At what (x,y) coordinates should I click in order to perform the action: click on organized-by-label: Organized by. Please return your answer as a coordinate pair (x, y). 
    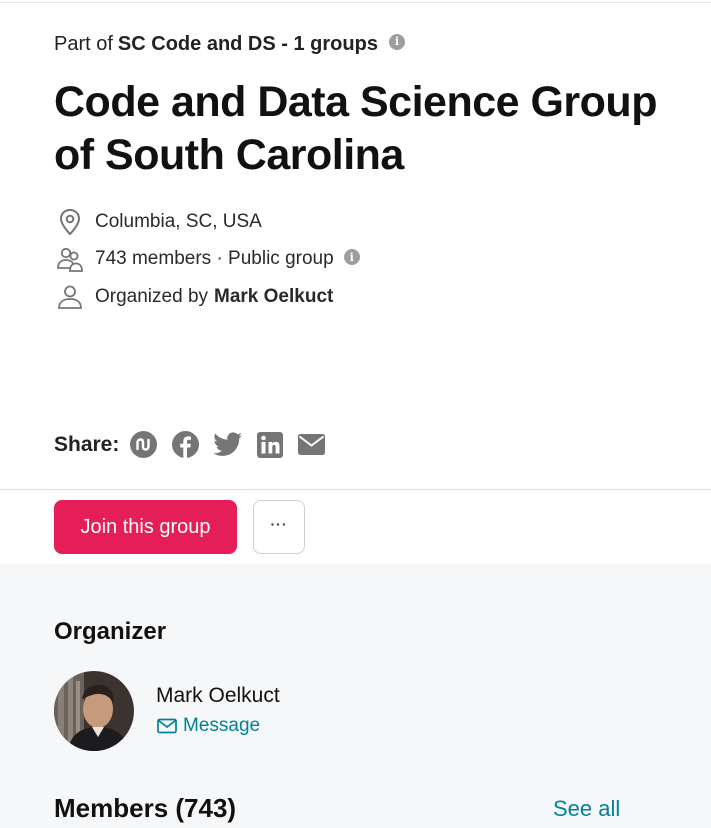
    Looking at the image, I should click on (152, 296).